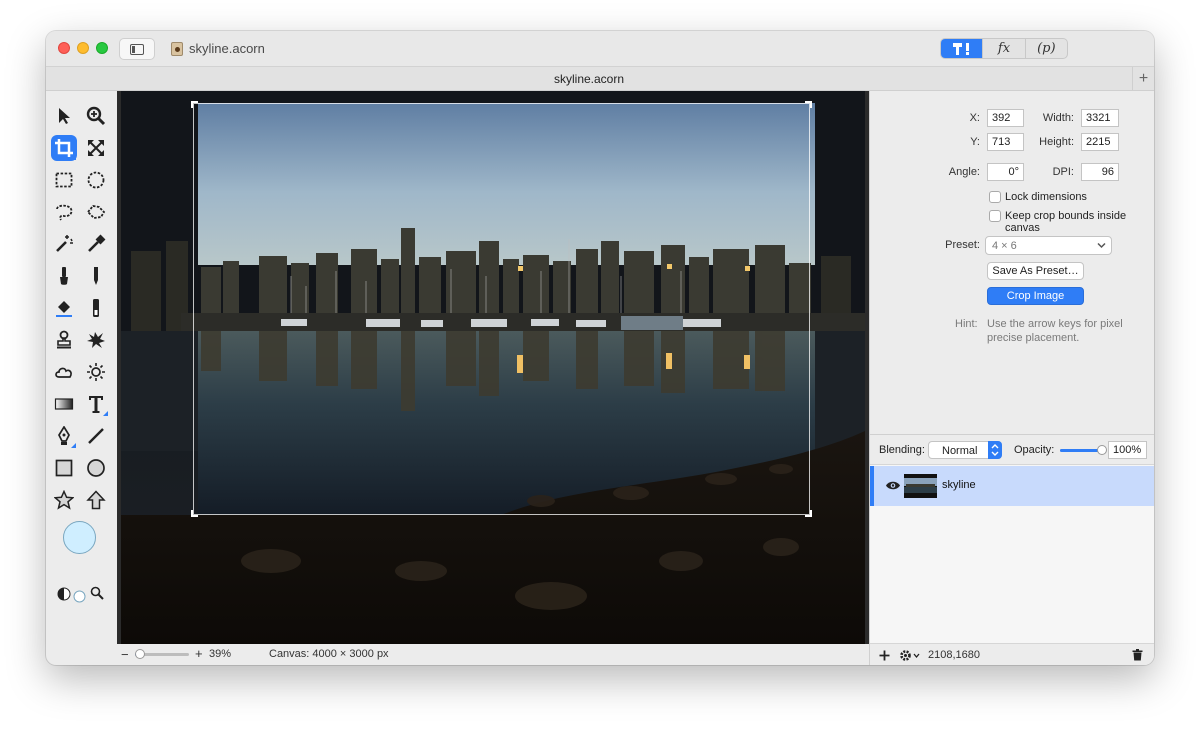 This screenshot has width=1200, height=730. Describe the element at coordinates (162, 654) in the screenshot. I see `zoom-slider` at that location.